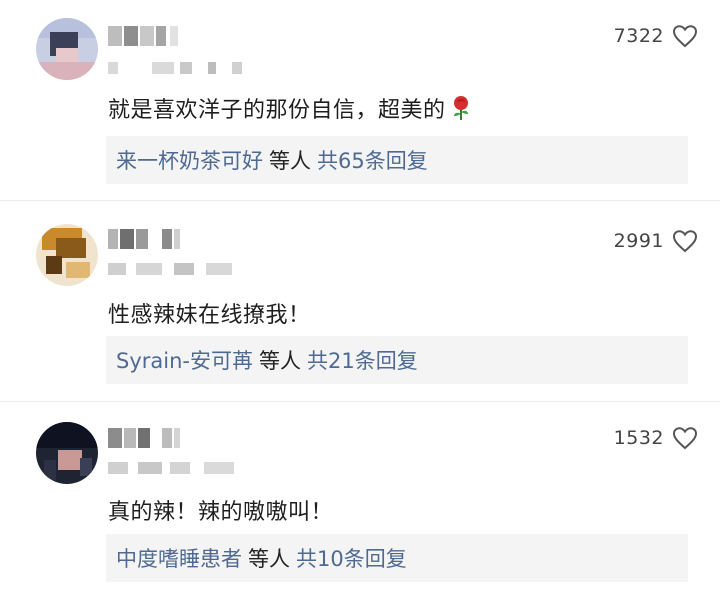 The image size is (720, 597). Describe the element at coordinates (179, 558) in the screenshot. I see `reply-username: 中度嗜睡患者` at that location.